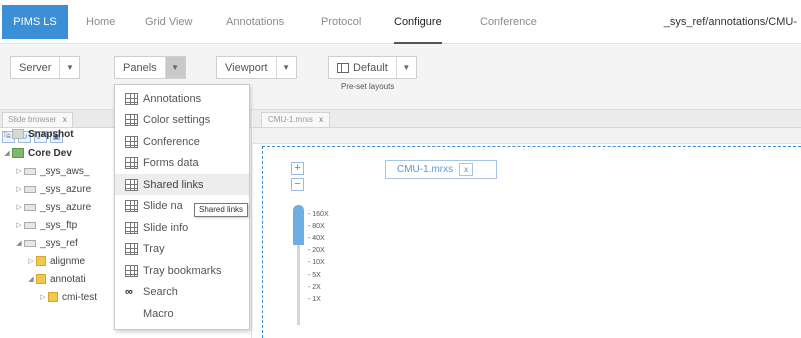 This screenshot has height=338, width=801. I want to click on panels-button: Panels ▼, so click(150, 67).